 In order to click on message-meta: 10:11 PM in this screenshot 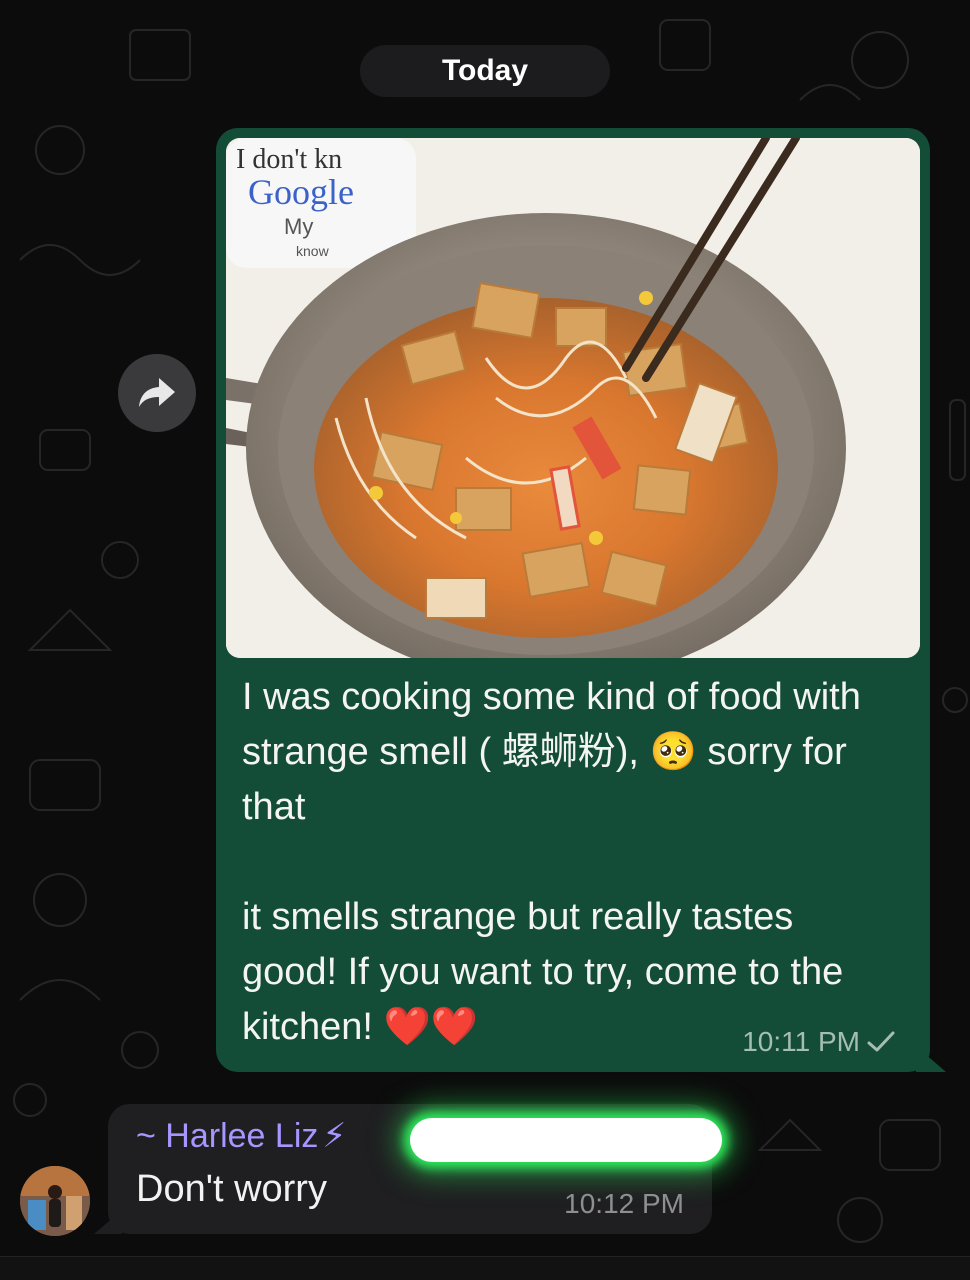, I will do `click(819, 1042)`.